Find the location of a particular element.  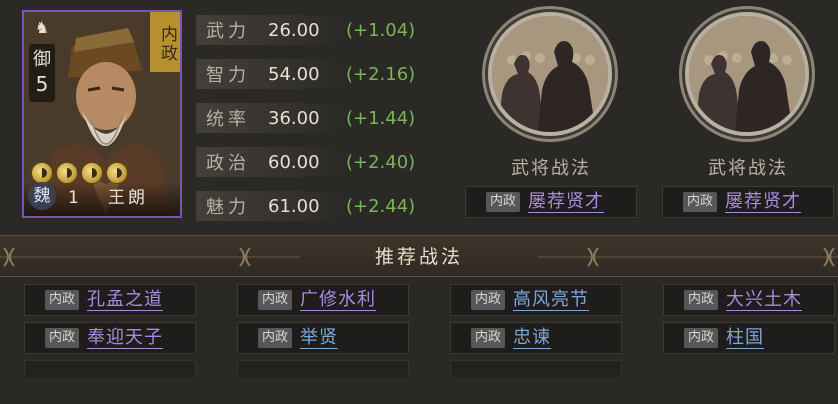

stat-value: 60.00 is located at coordinates (294, 162).